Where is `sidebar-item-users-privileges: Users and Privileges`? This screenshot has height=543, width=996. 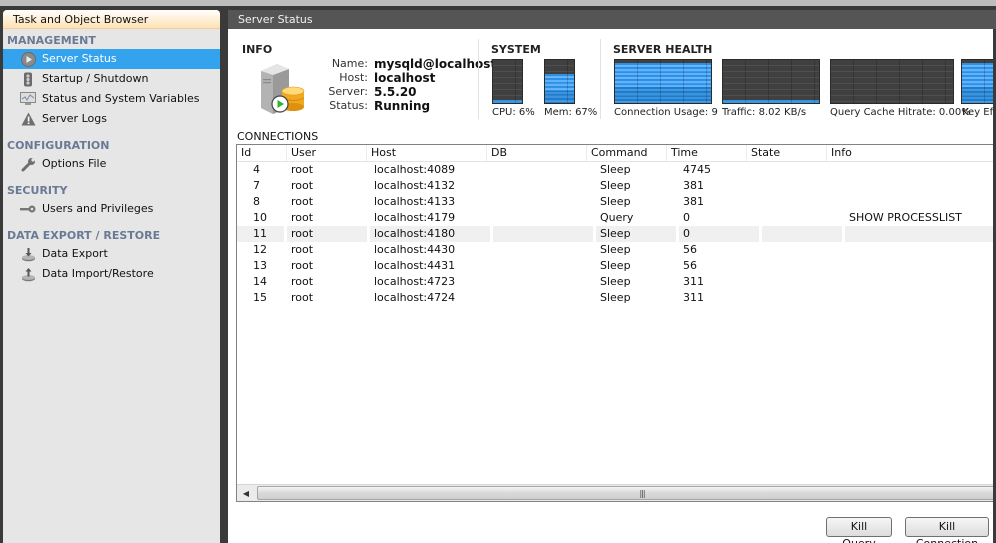 sidebar-item-users-privileges: Users and Privileges is located at coordinates (111, 209).